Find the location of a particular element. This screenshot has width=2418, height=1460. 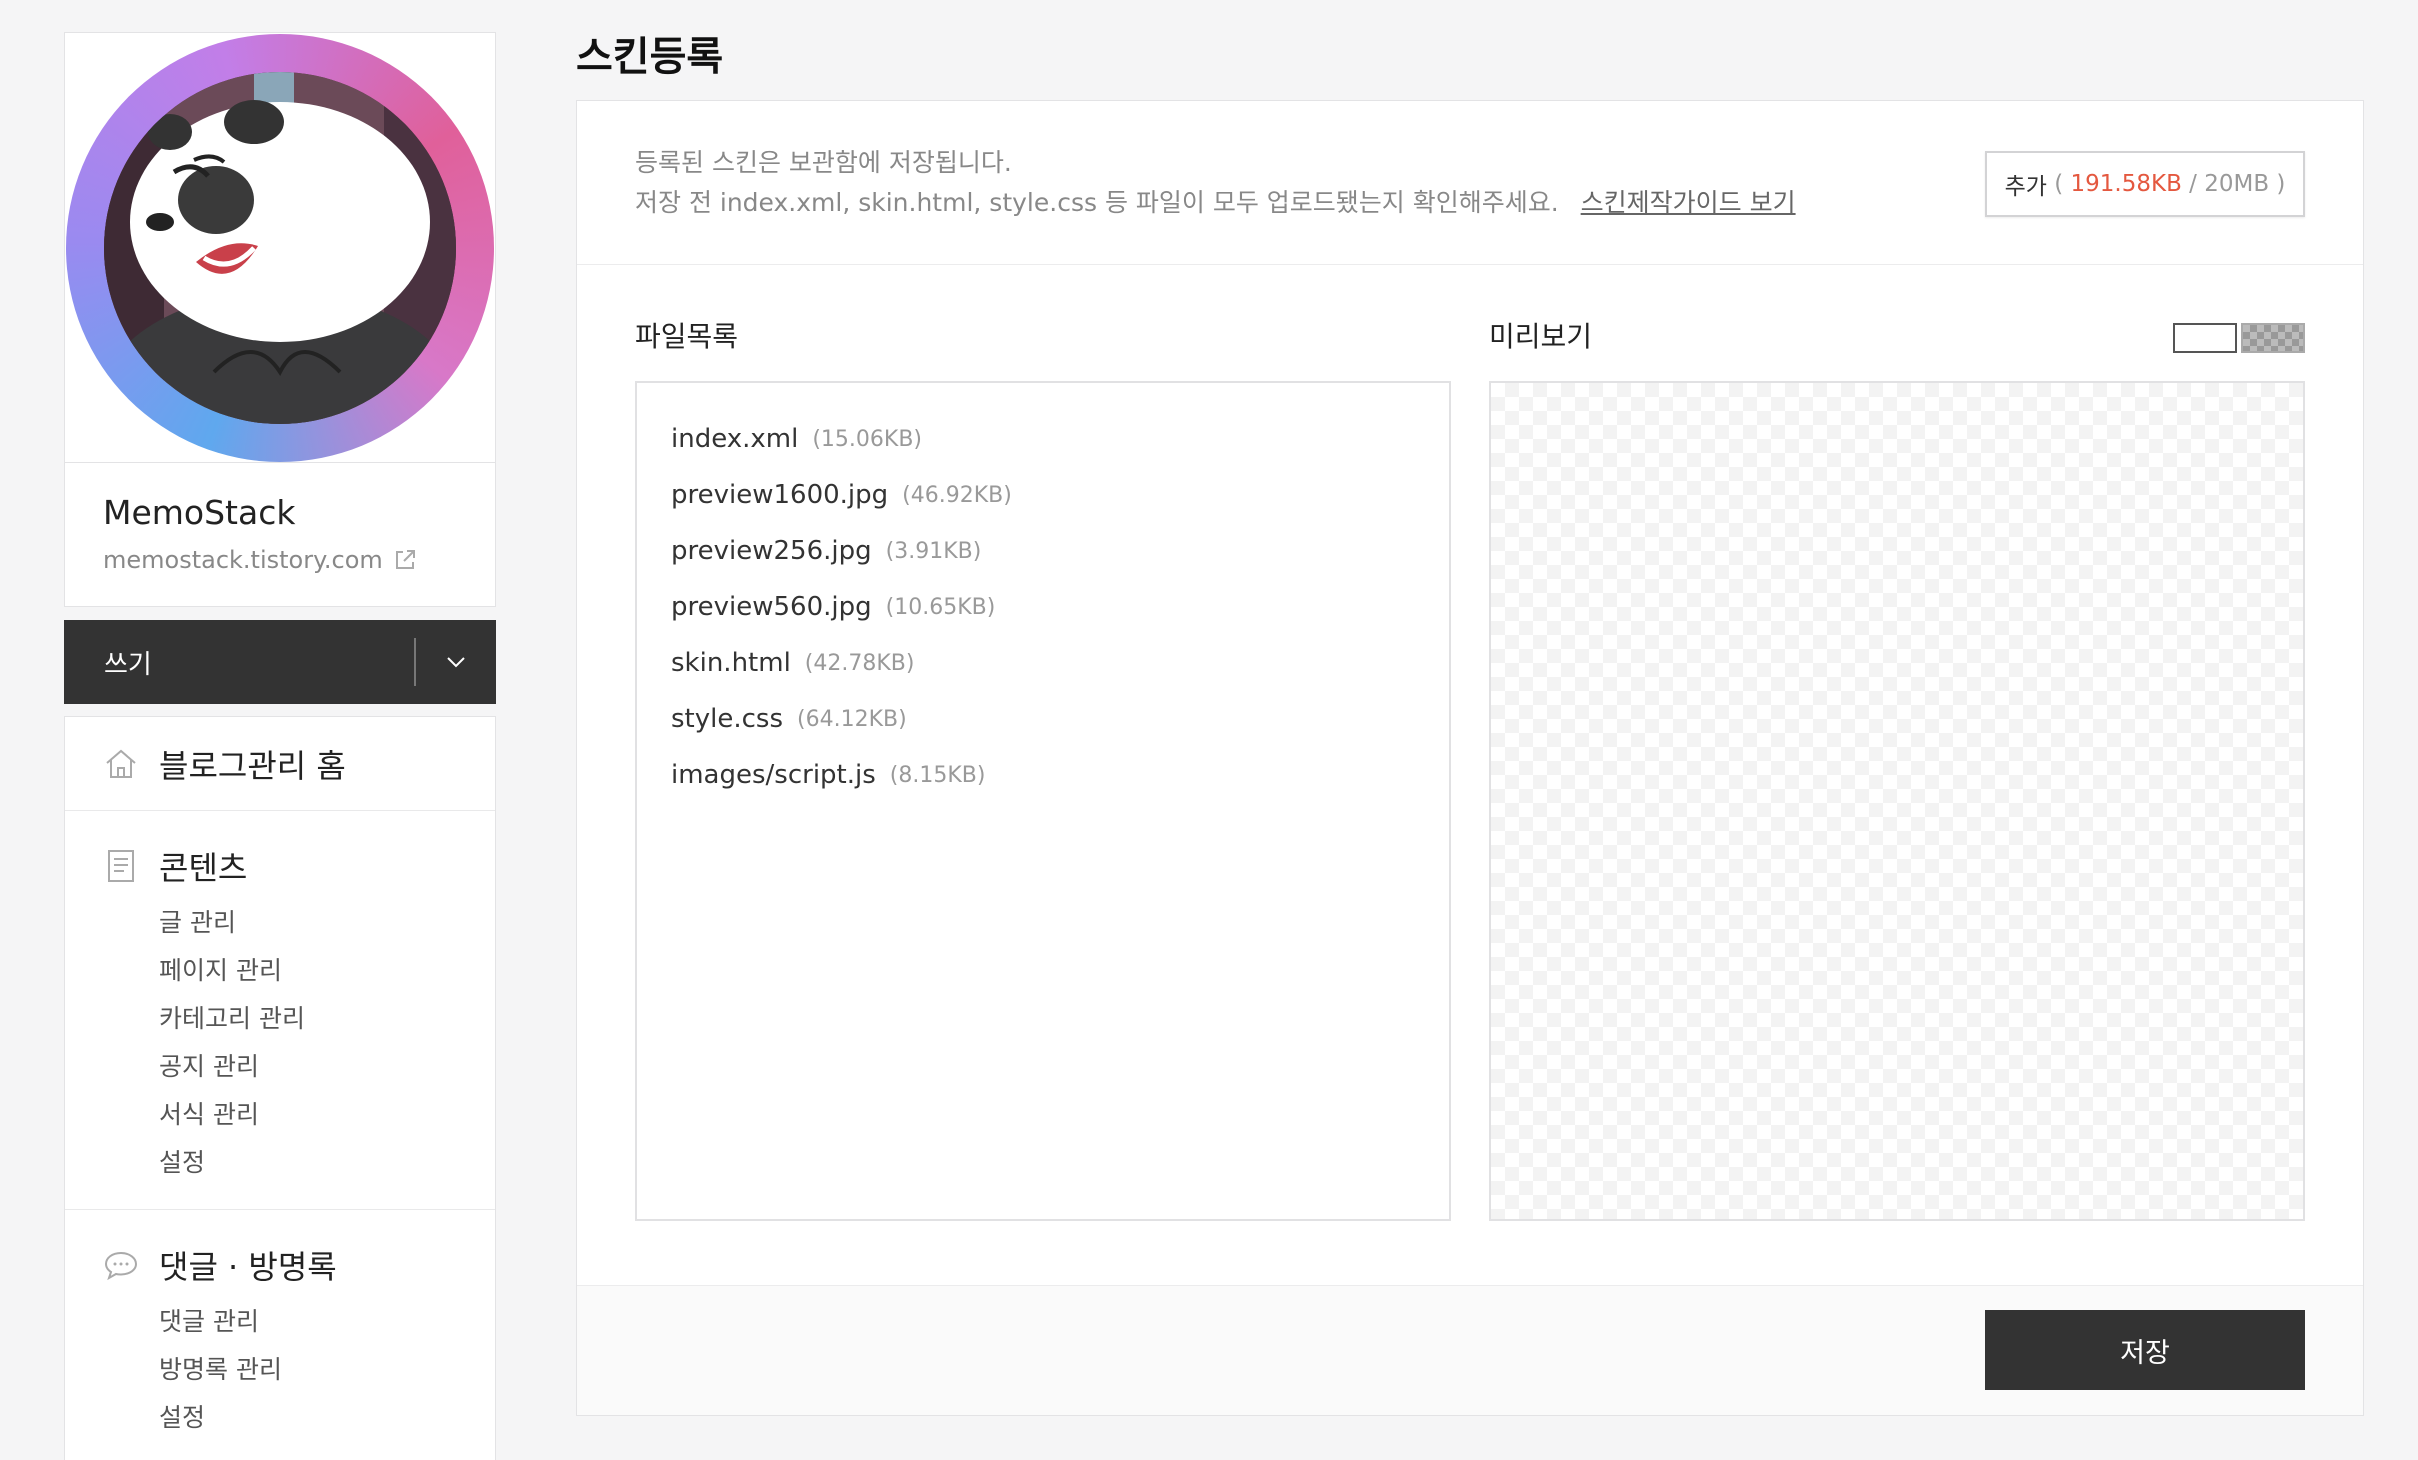

file-size: (15.06KB) is located at coordinates (867, 439).